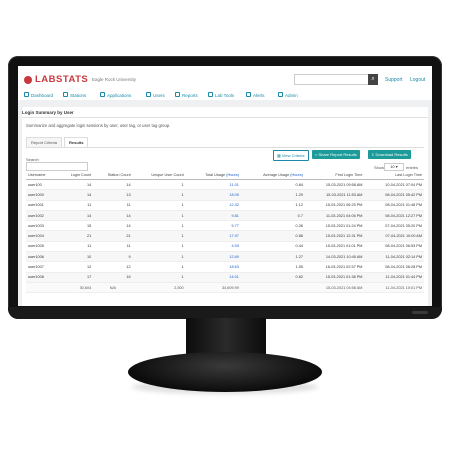 The image size is (450, 450). I want to click on col-total-usage: Total Usage (Hours), so click(213, 175).